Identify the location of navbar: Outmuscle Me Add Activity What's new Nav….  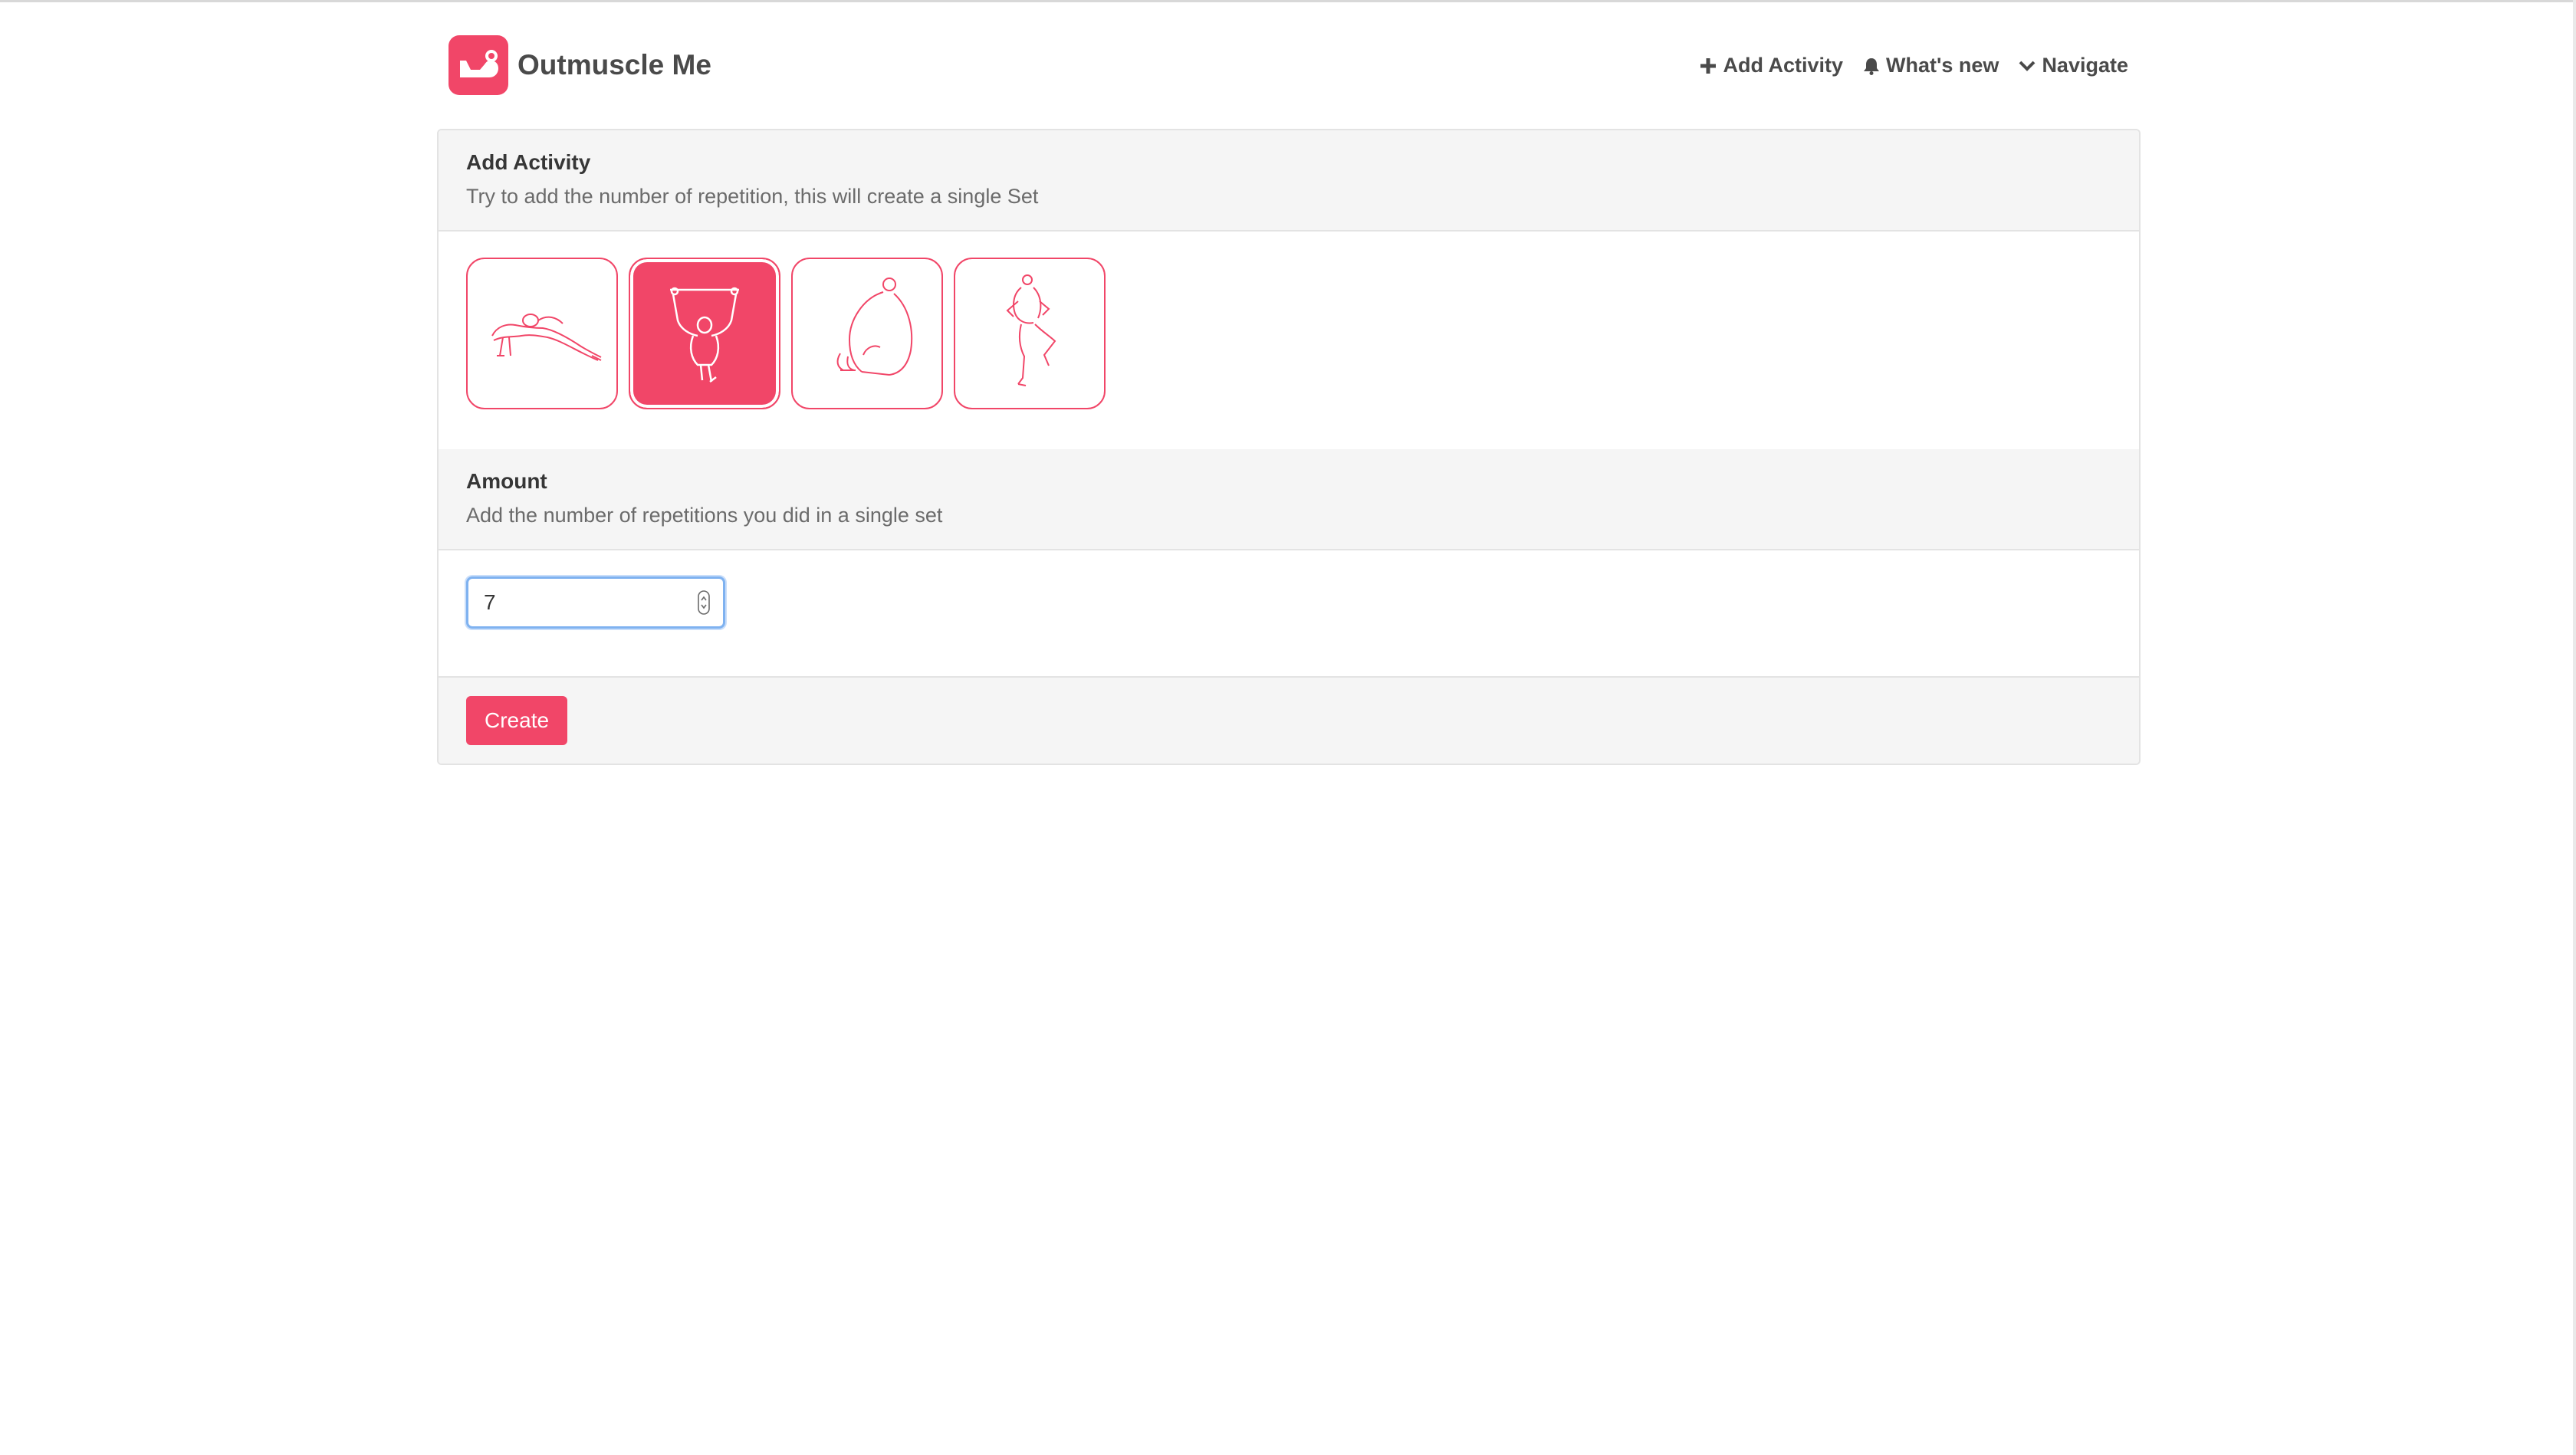
(1288, 69).